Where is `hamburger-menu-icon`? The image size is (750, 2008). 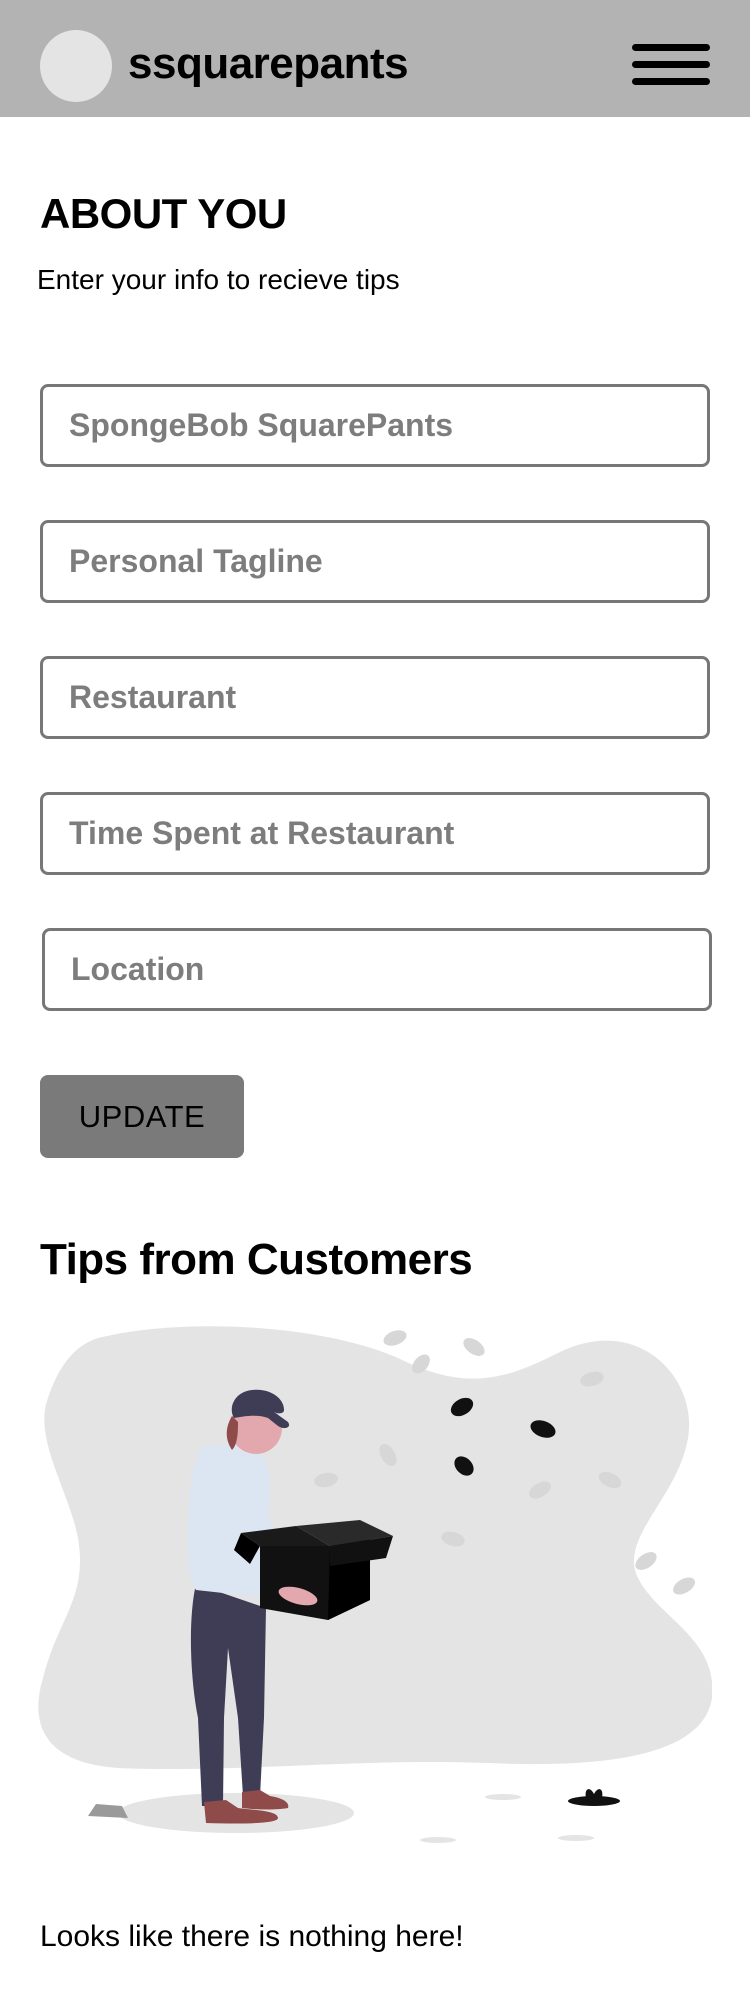
hamburger-menu-icon is located at coordinates (671, 65).